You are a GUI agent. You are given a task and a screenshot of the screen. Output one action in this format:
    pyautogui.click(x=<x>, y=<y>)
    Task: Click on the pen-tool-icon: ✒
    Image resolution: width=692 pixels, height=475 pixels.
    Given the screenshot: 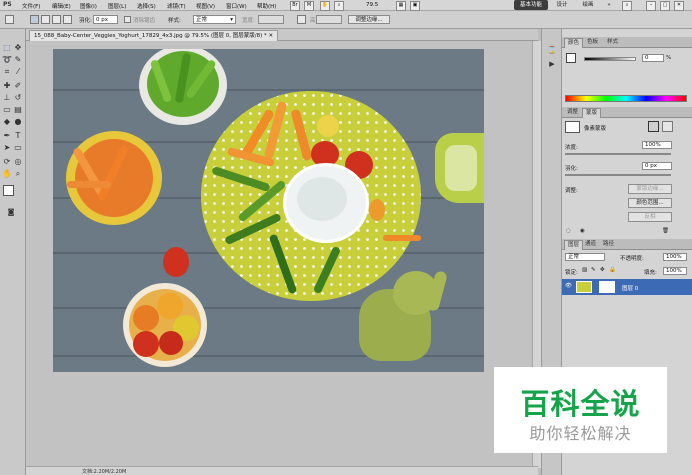 What is the action you would take?
    pyautogui.click(x=7, y=136)
    